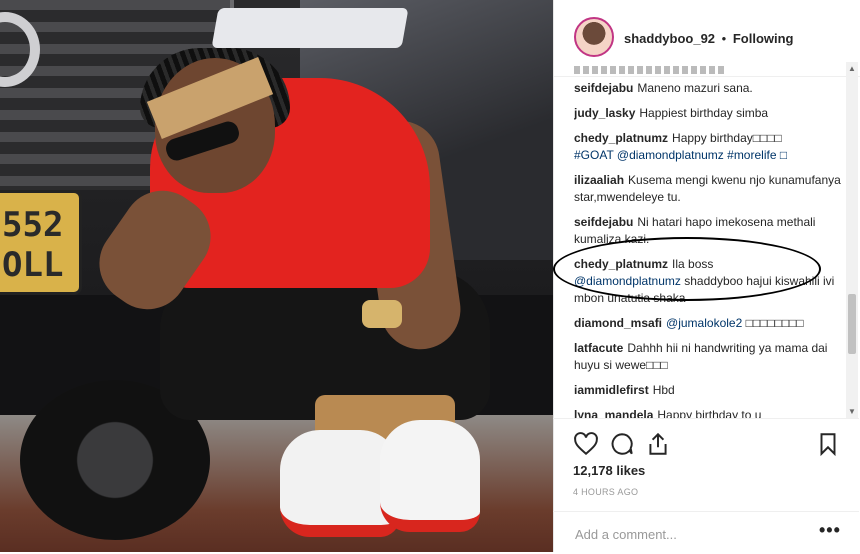 The image size is (860, 554). I want to click on scroll-up-arrow-icon: ▲, so click(852, 68).